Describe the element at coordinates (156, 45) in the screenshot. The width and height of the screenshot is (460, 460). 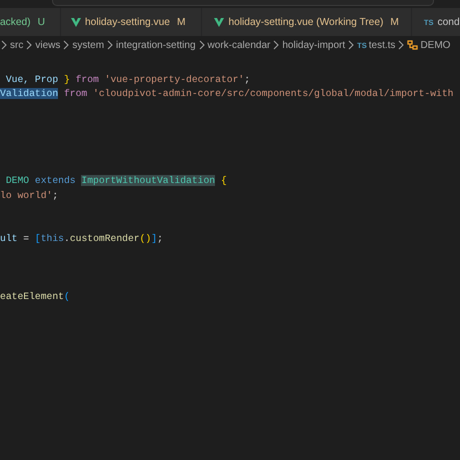
I see `breadcrumb-item: integration-setting` at that location.